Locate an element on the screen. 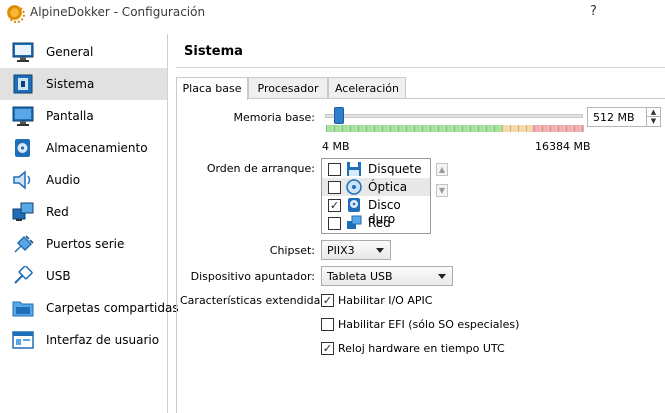 The width and height of the screenshot is (665, 413). boot-item-optica: Óptica is located at coordinates (376, 187).